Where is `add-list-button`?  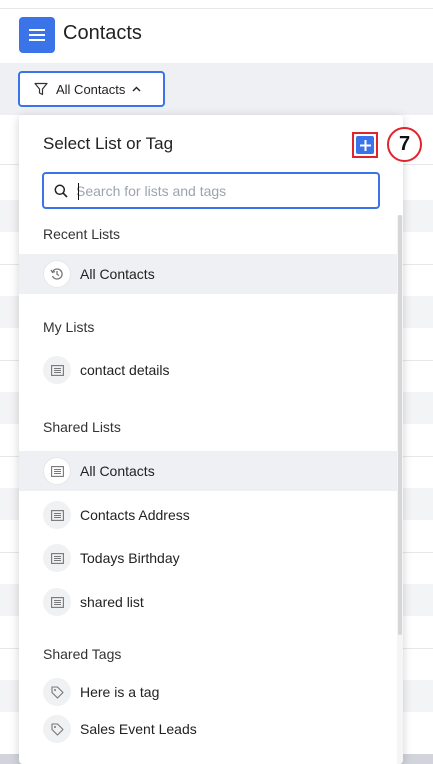
add-list-button is located at coordinates (365, 145).